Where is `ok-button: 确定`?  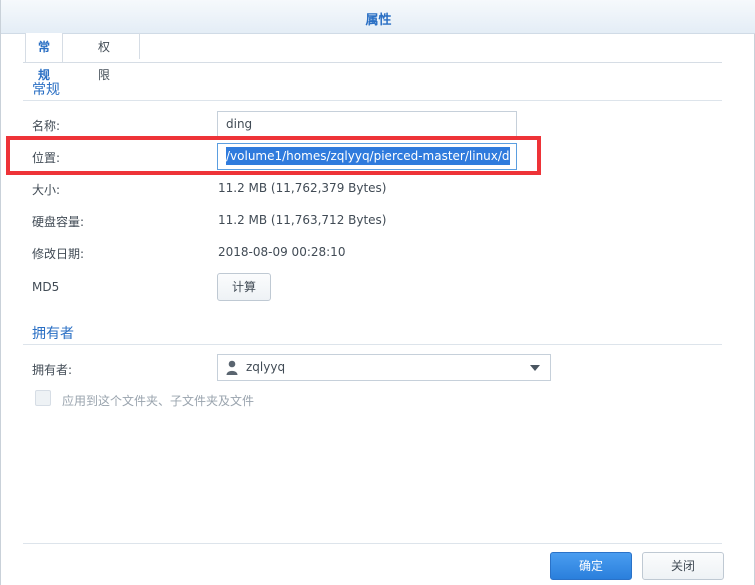 ok-button: 确定 is located at coordinates (591, 566).